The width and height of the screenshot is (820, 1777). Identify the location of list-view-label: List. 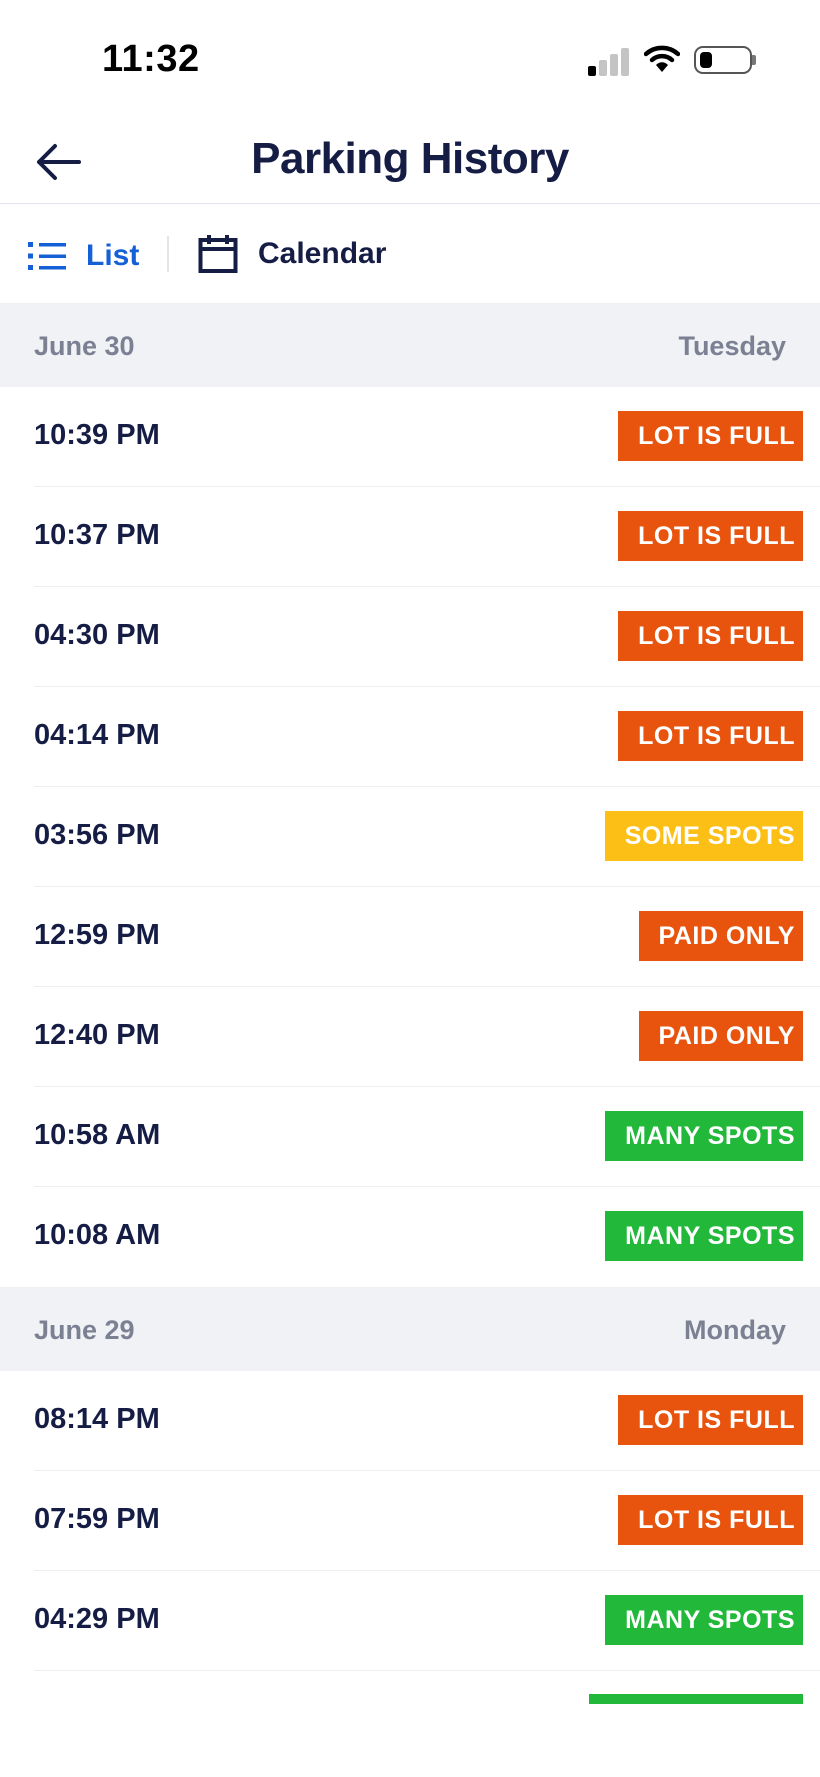
(113, 255).